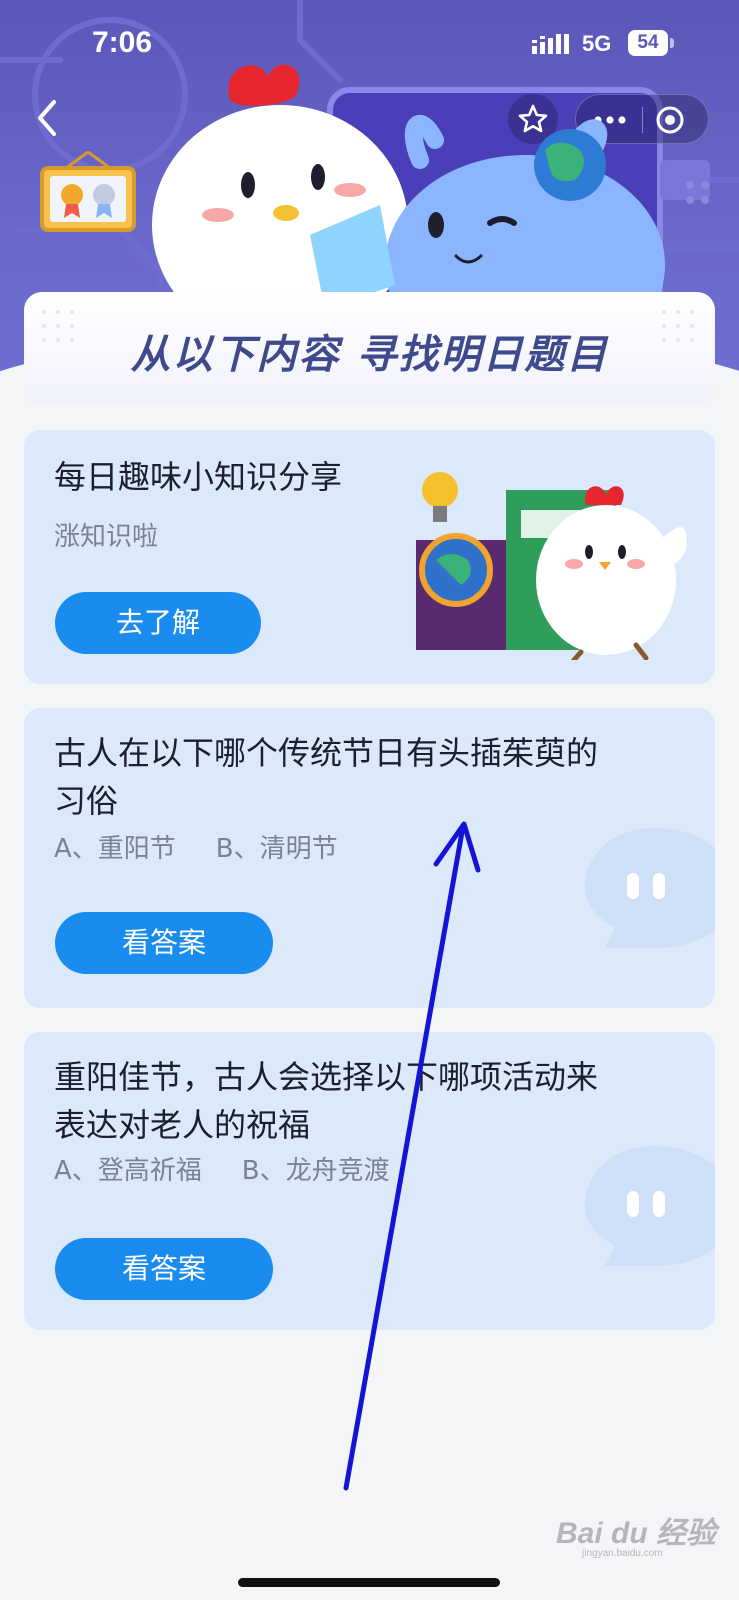 The height and width of the screenshot is (1600, 739). Describe the element at coordinates (128, 1171) in the screenshot. I see `option-a: A、登高祈福` at that location.